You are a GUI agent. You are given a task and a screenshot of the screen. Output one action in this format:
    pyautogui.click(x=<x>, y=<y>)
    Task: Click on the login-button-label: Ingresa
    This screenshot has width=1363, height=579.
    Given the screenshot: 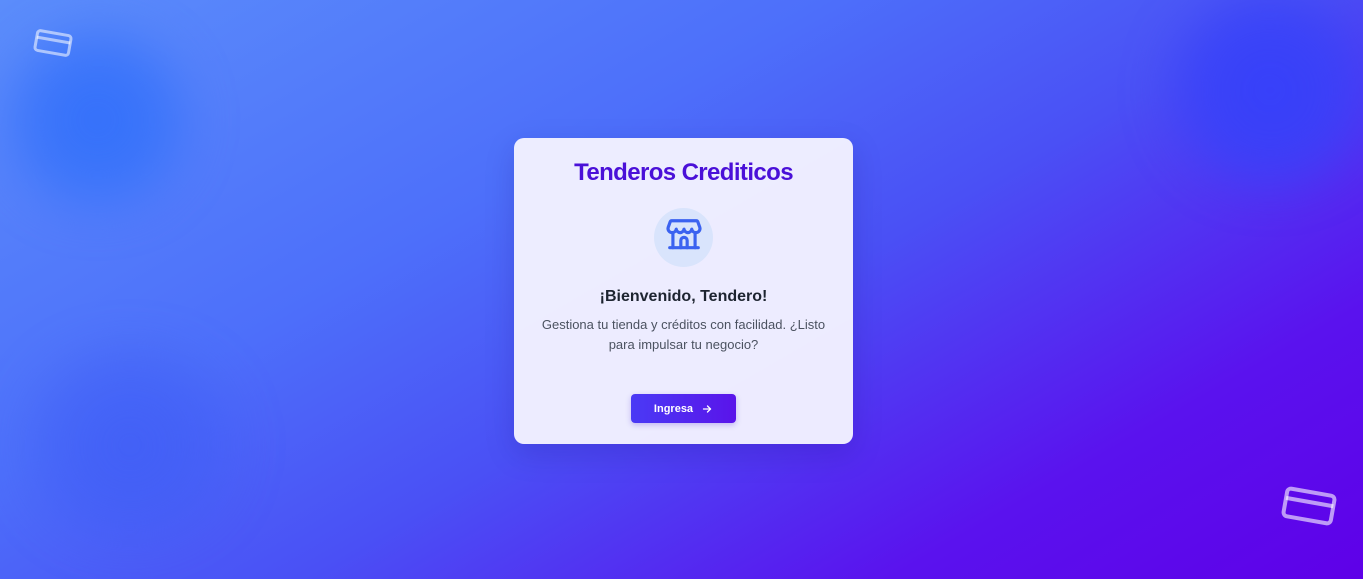 What is the action you would take?
    pyautogui.click(x=673, y=408)
    